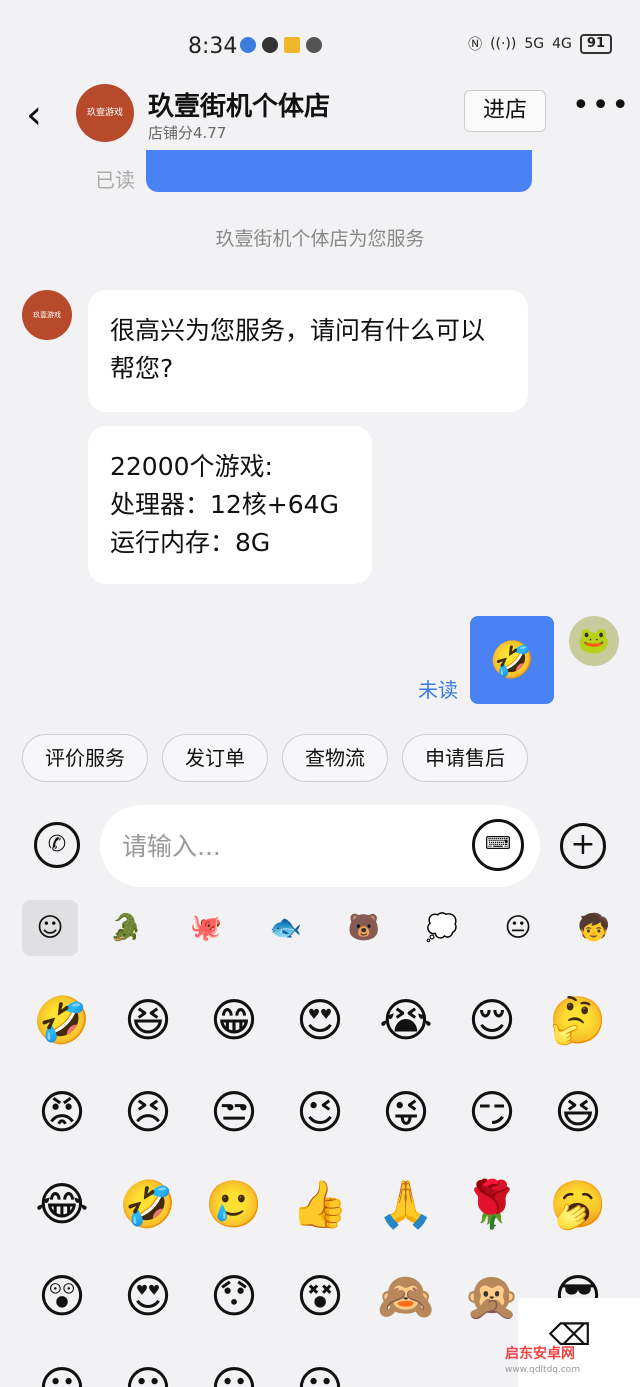 The image size is (640, 1387). What do you see at coordinates (62, 1112) in the screenshot?
I see `emoji-item: 😡` at bounding box center [62, 1112].